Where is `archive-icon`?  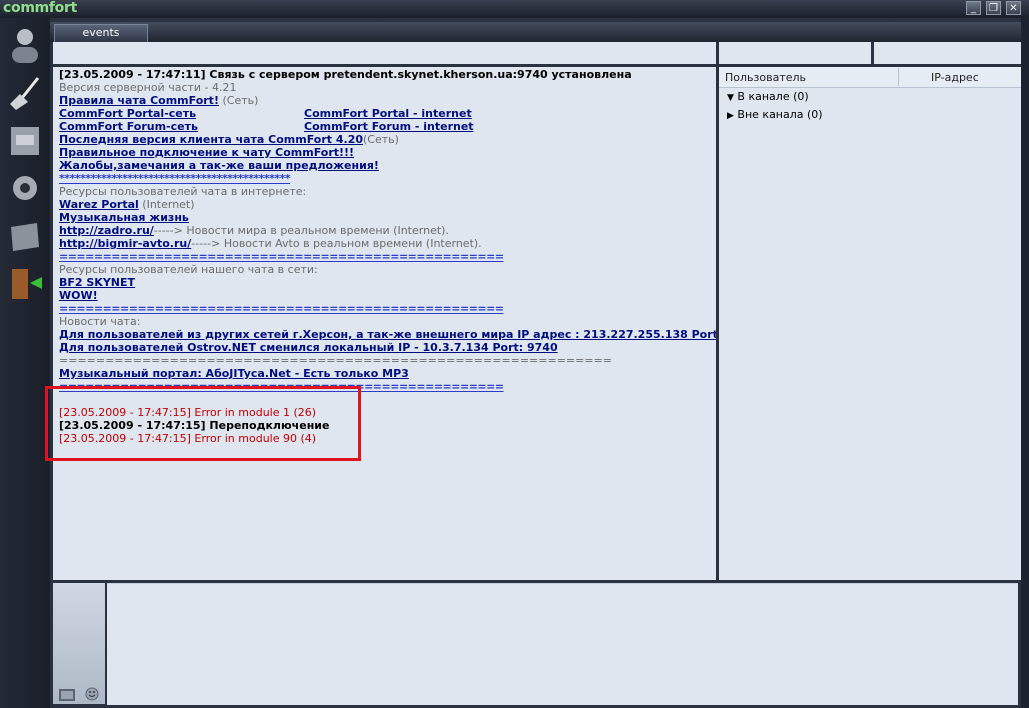 archive-icon is located at coordinates (25, 141).